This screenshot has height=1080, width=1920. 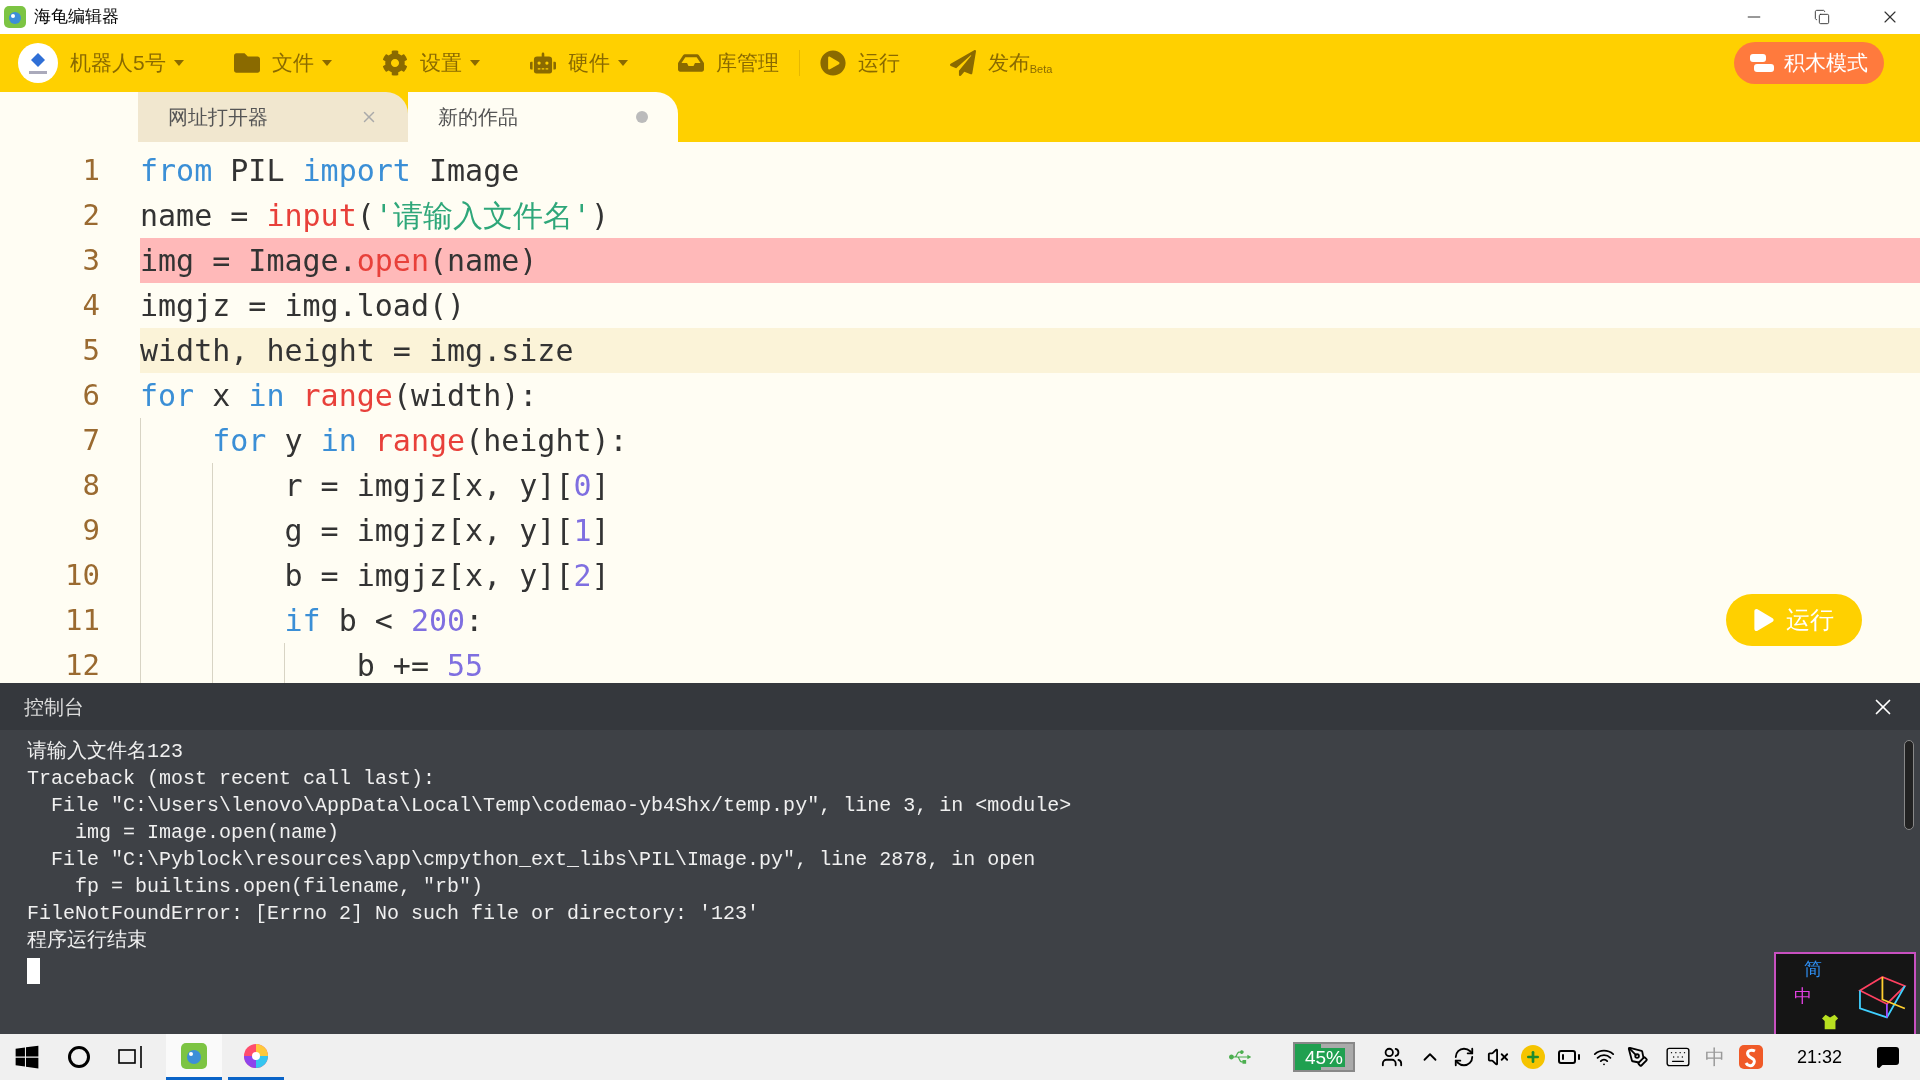 I want to click on folder-icon, so click(x=246, y=63).